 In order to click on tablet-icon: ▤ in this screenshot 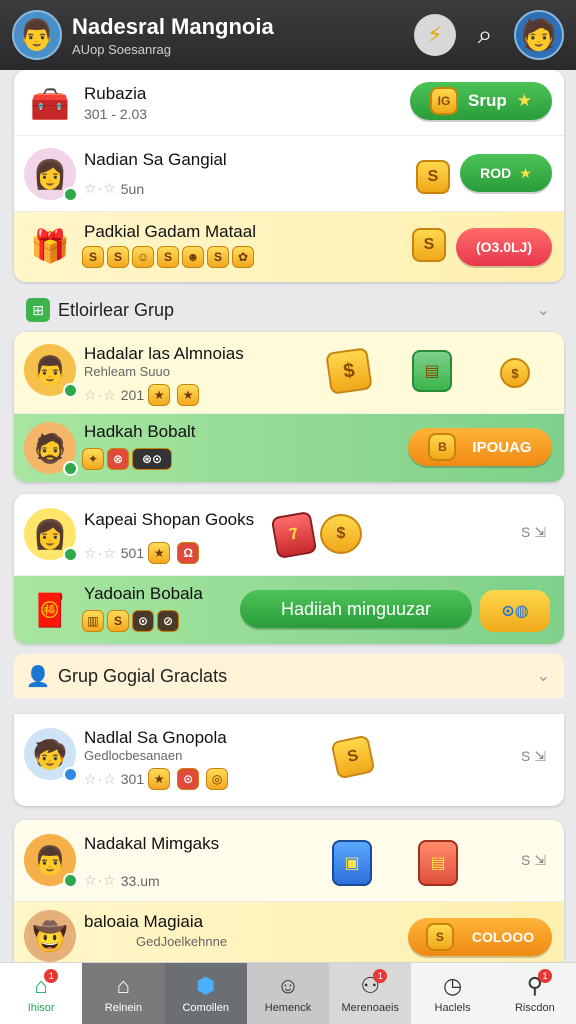, I will do `click(438, 863)`.